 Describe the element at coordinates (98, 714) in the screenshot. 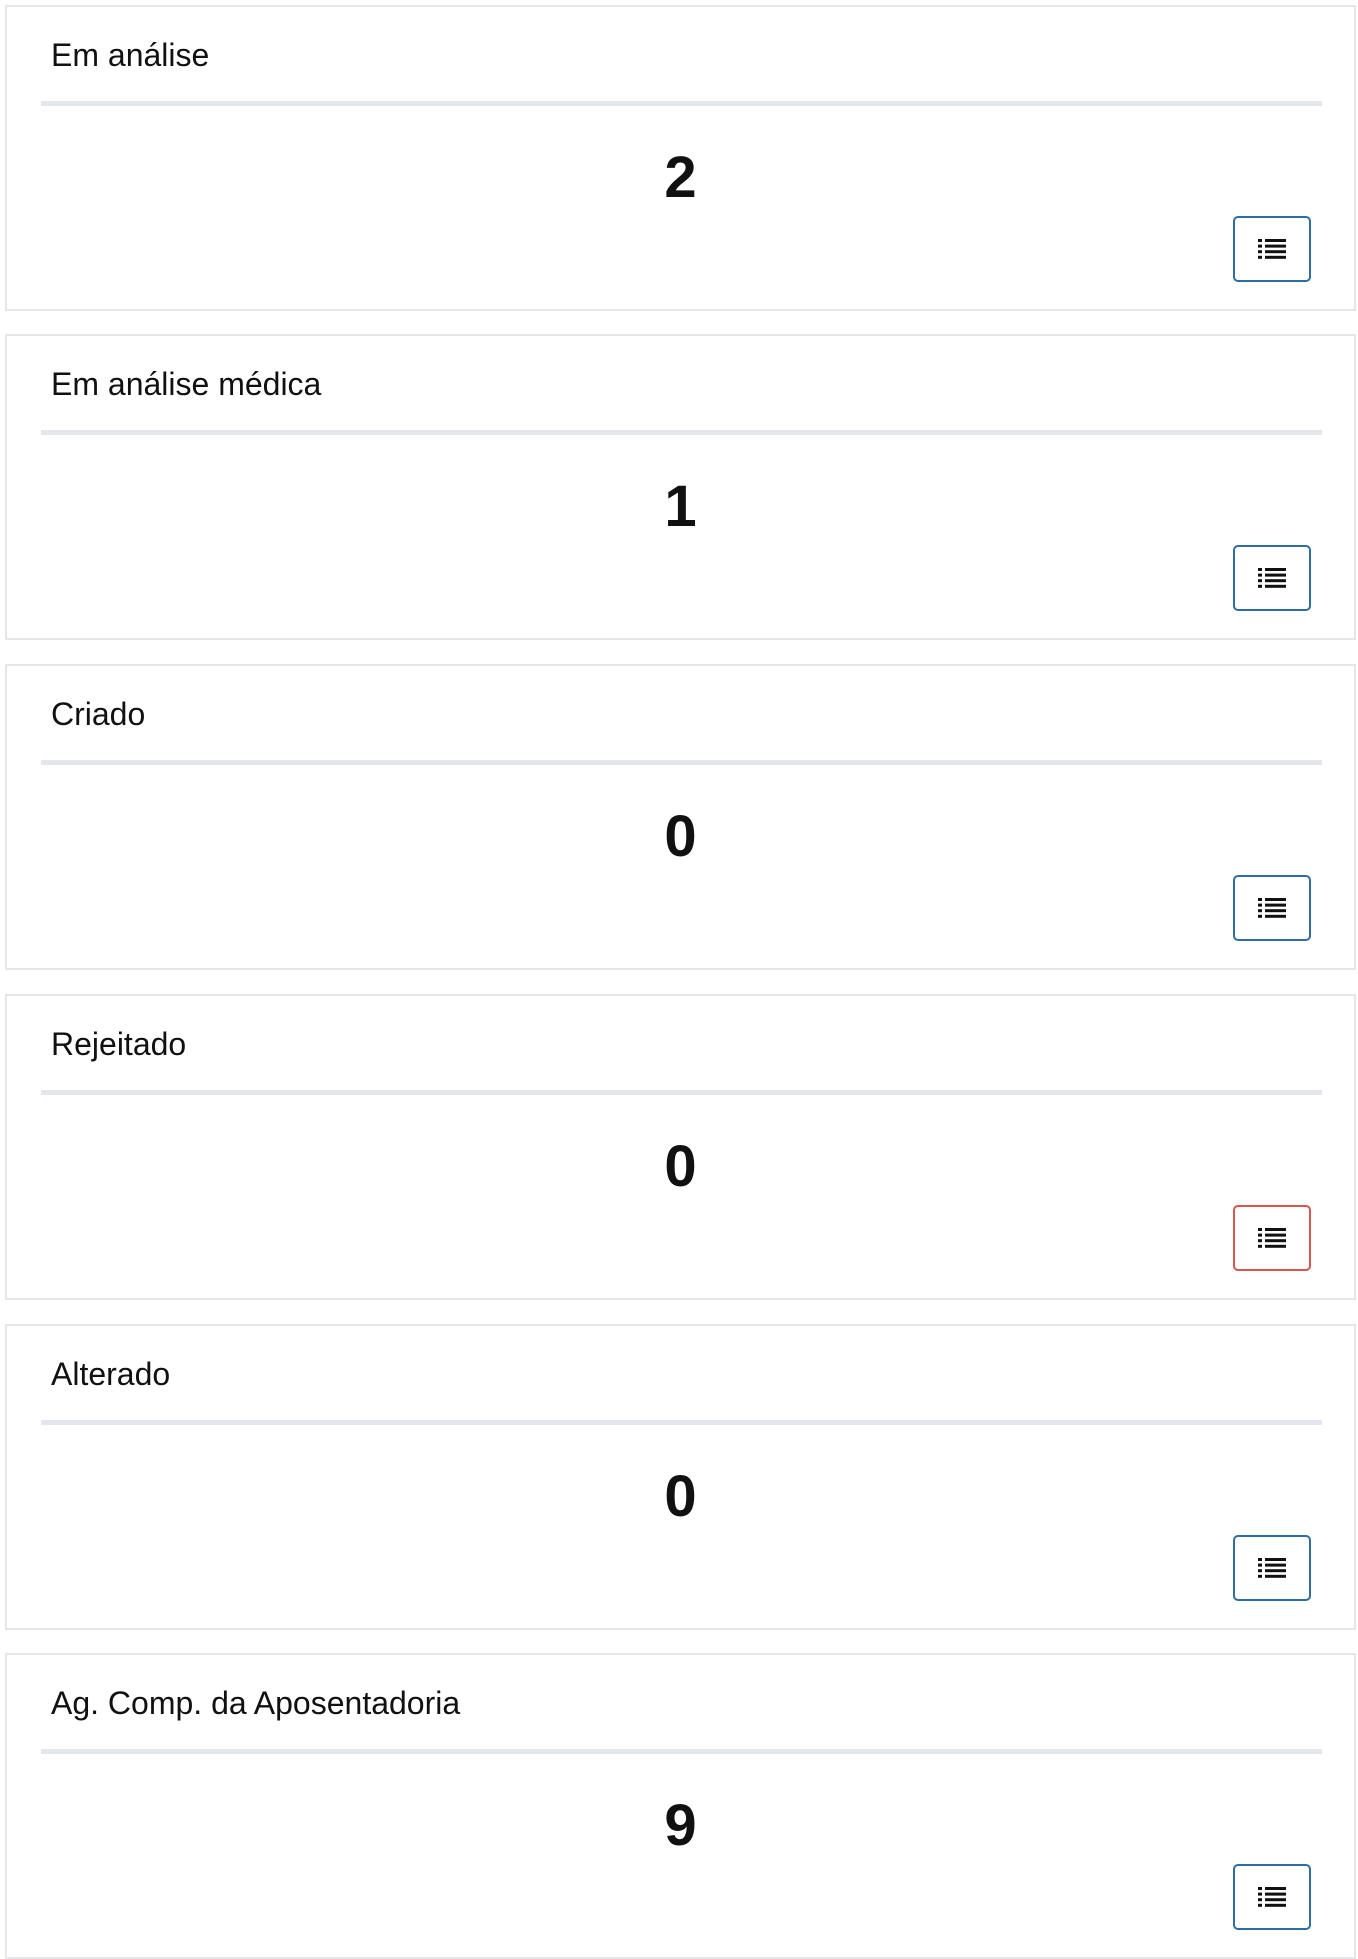

I see `card-title: Criado` at that location.